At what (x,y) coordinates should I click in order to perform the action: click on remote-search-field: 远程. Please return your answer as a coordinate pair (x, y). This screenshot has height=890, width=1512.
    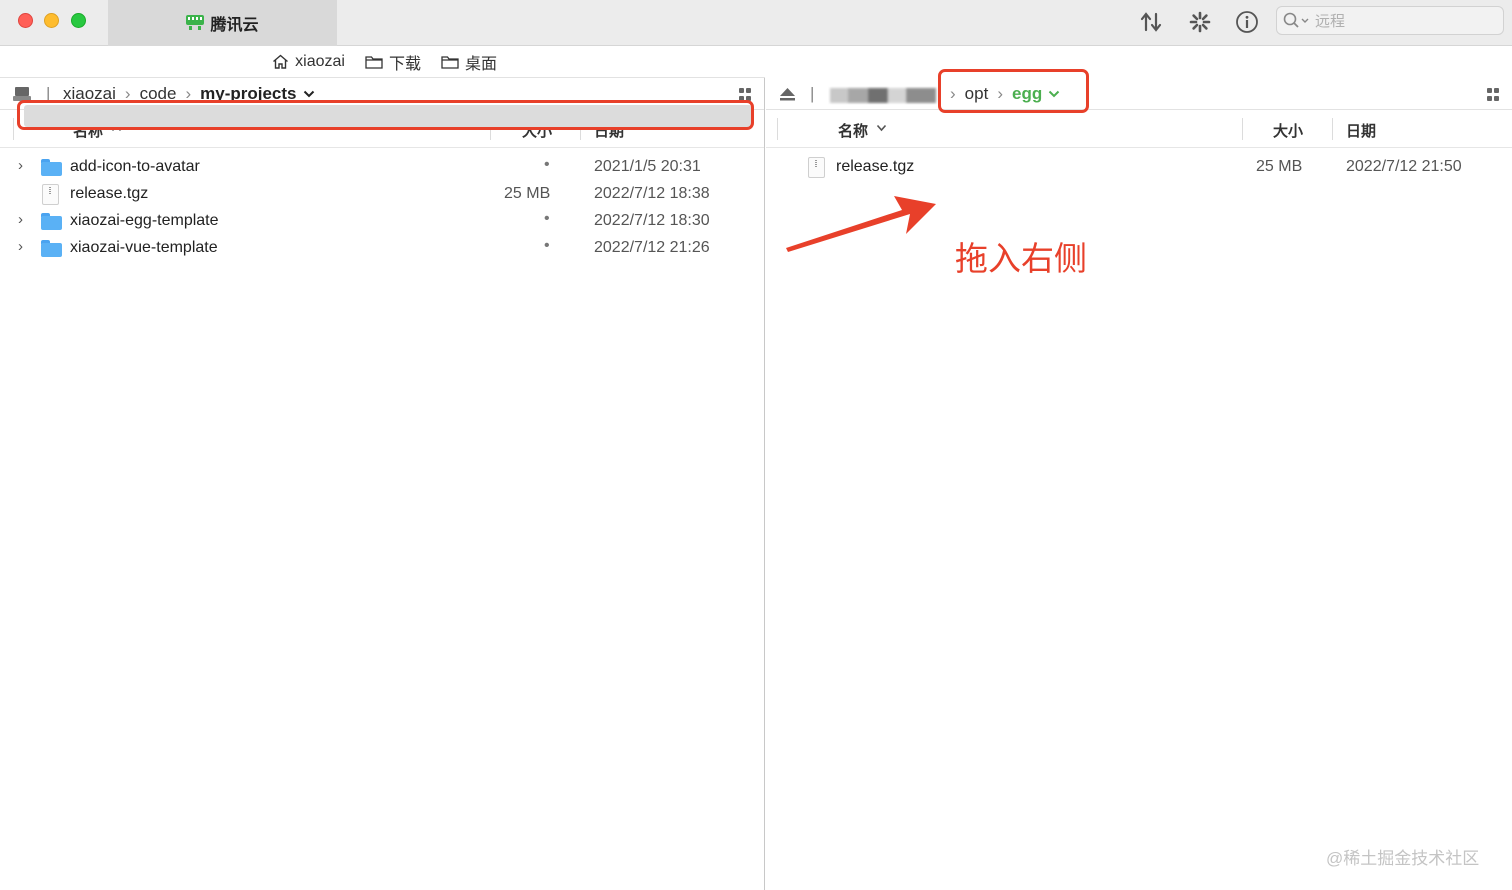
    Looking at the image, I should click on (1390, 20).